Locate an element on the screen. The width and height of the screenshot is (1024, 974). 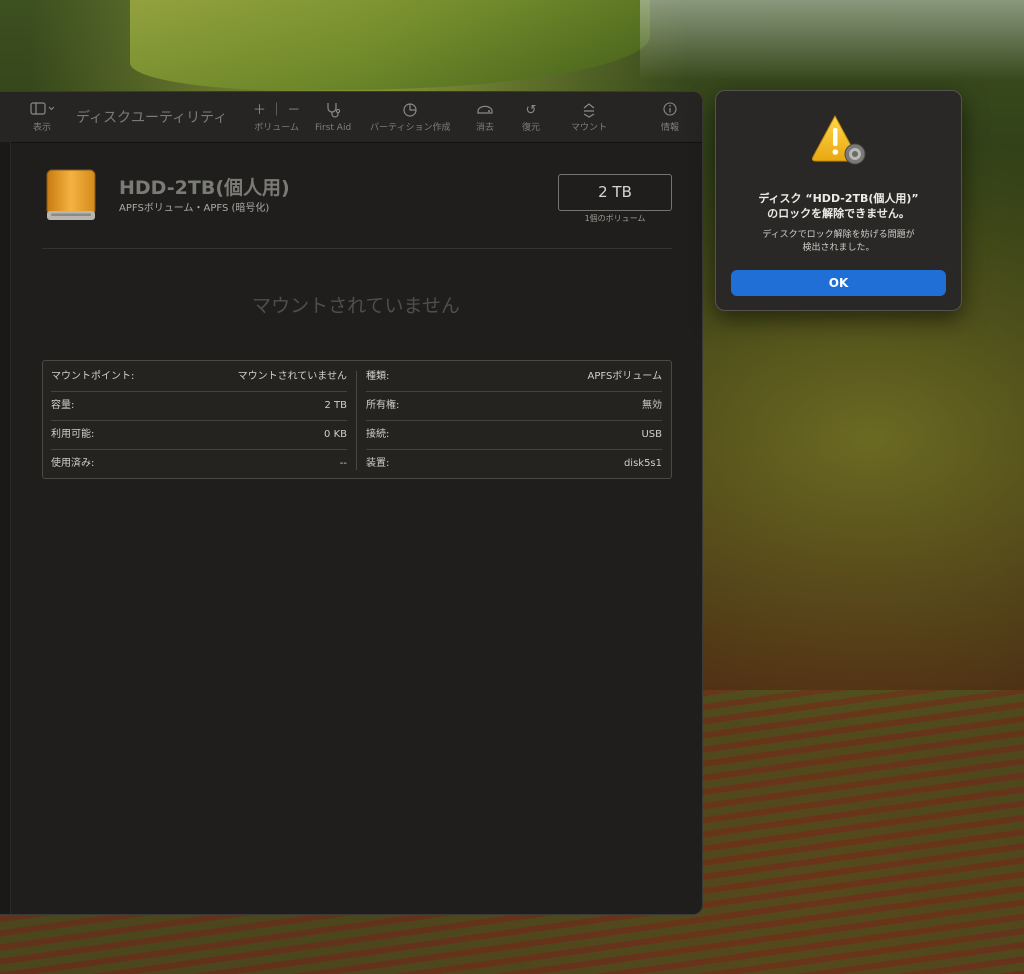
volume-size: 2 TB is located at coordinates (615, 192).